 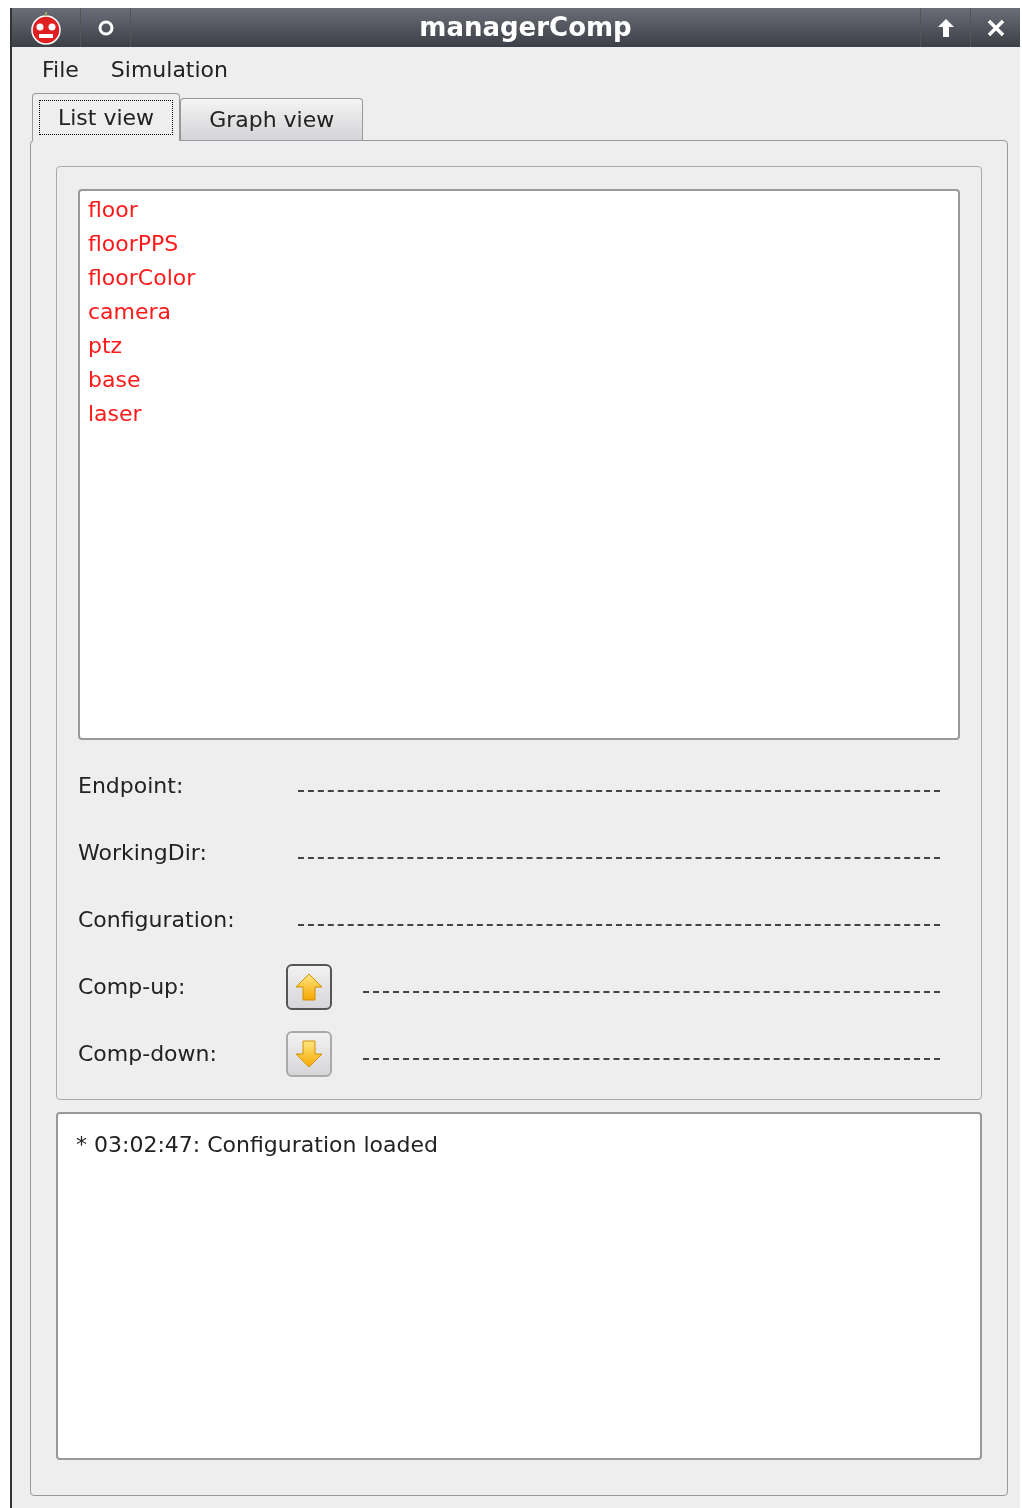 What do you see at coordinates (133, 244) in the screenshot?
I see `list-item: floorPPS` at bounding box center [133, 244].